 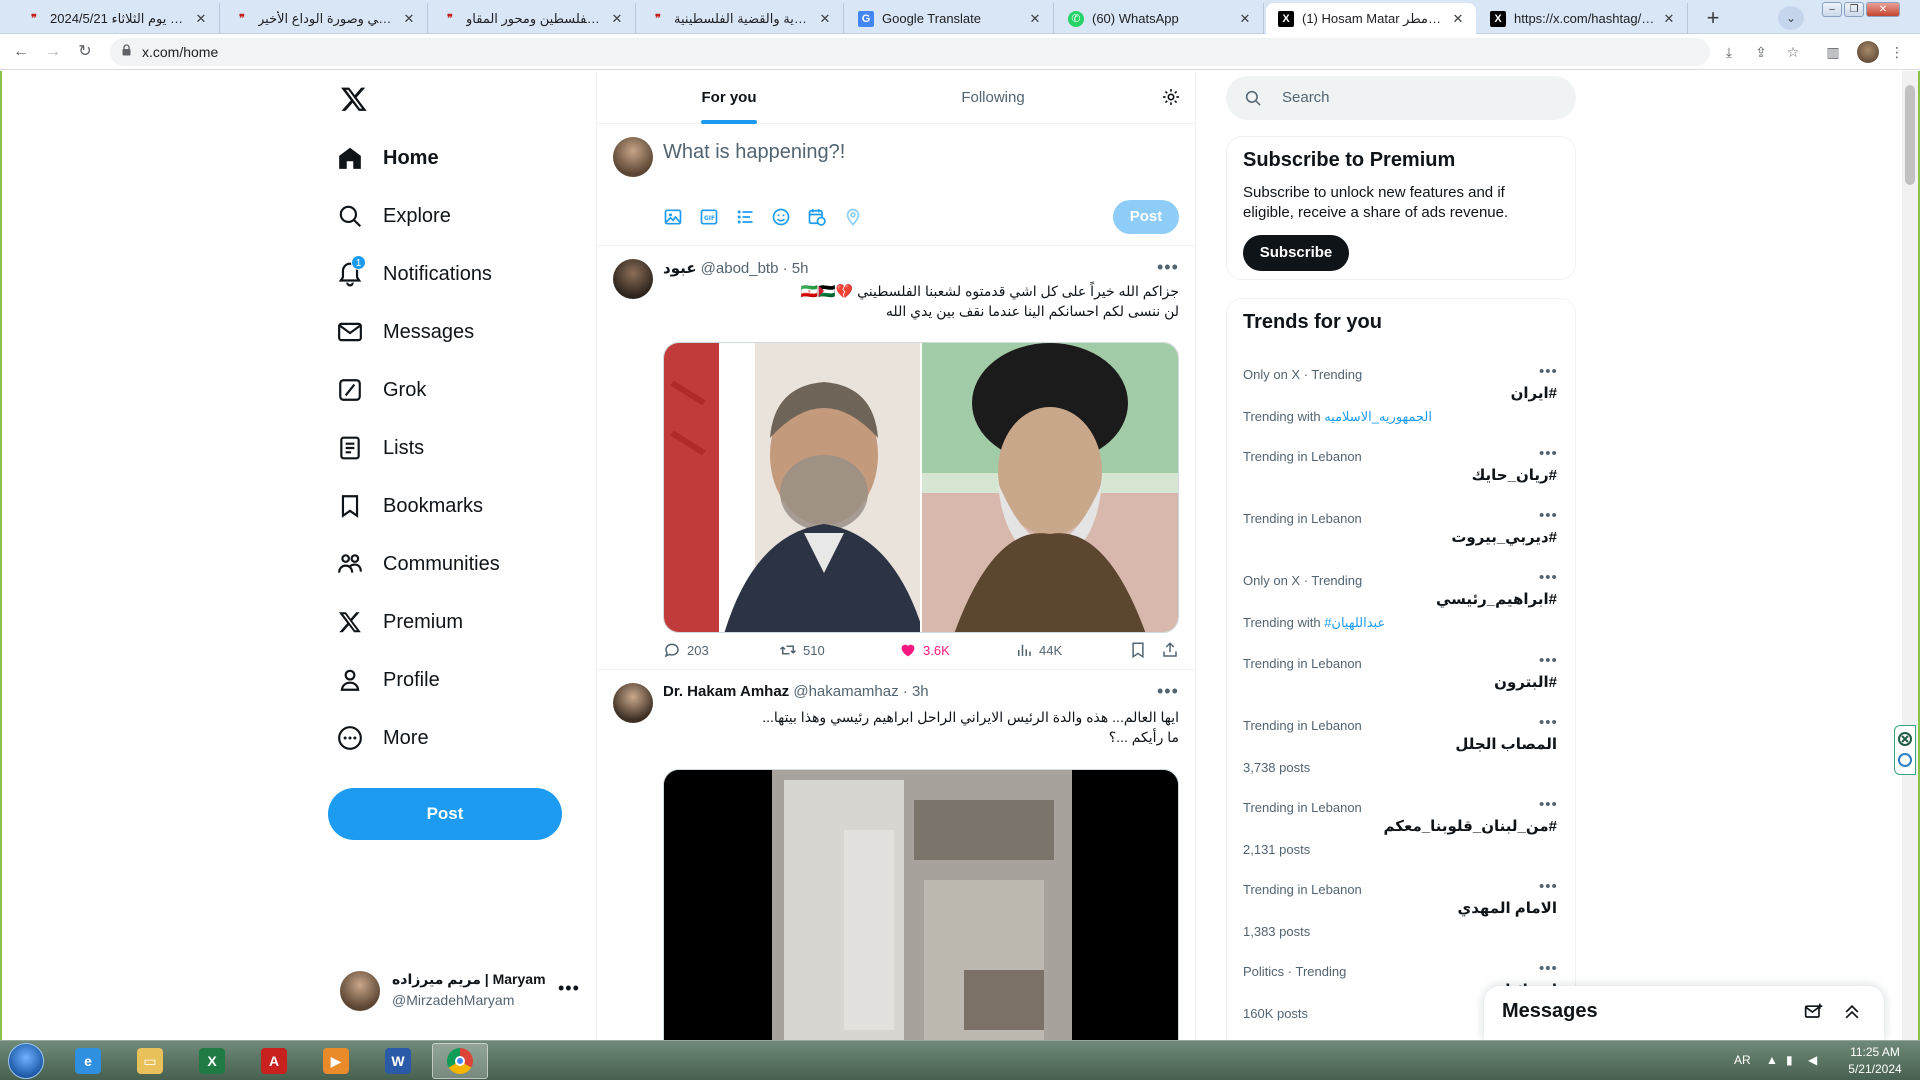 I want to click on tab-following: Following, so click(x=993, y=97).